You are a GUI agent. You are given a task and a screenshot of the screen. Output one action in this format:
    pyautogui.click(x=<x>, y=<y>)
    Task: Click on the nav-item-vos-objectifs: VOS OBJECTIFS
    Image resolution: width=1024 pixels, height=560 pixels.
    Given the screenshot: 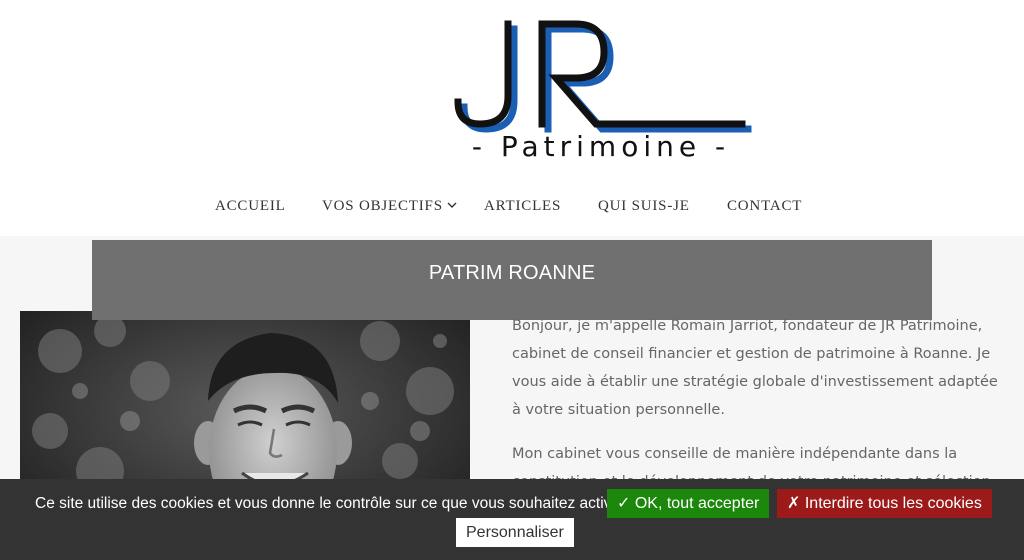 What is the action you would take?
    pyautogui.click(x=389, y=206)
    